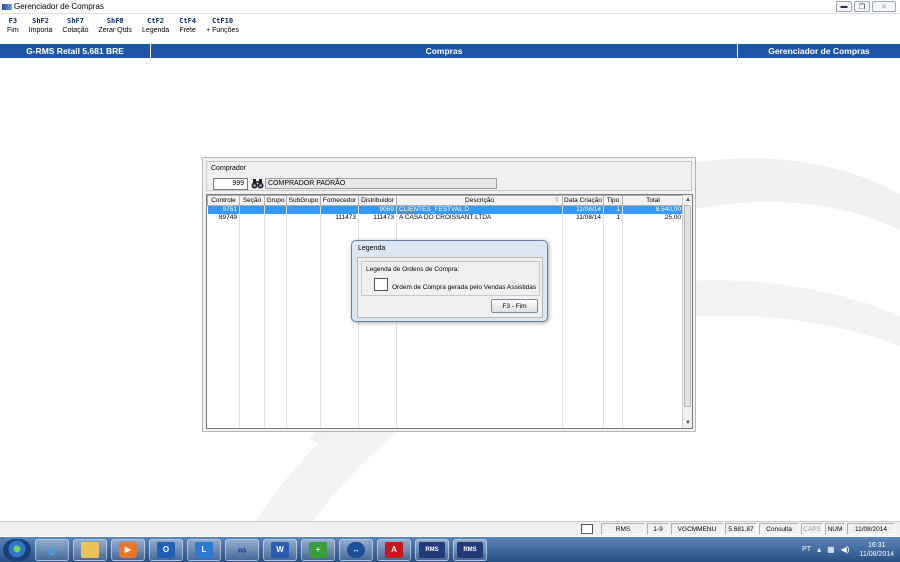 The width and height of the screenshot is (900, 562). Describe the element at coordinates (381, 183) in the screenshot. I see `comprador-name-field: COMPRADOR PADRÃO` at that location.